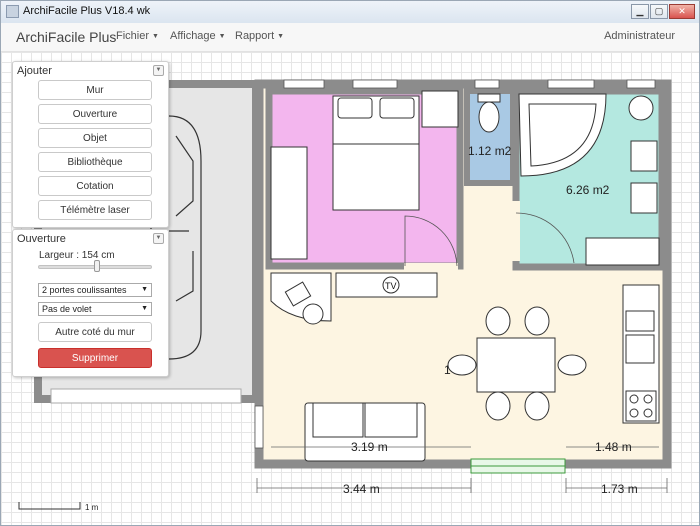 This screenshot has height=526, width=700. I want to click on desk-chair, so click(313, 314).